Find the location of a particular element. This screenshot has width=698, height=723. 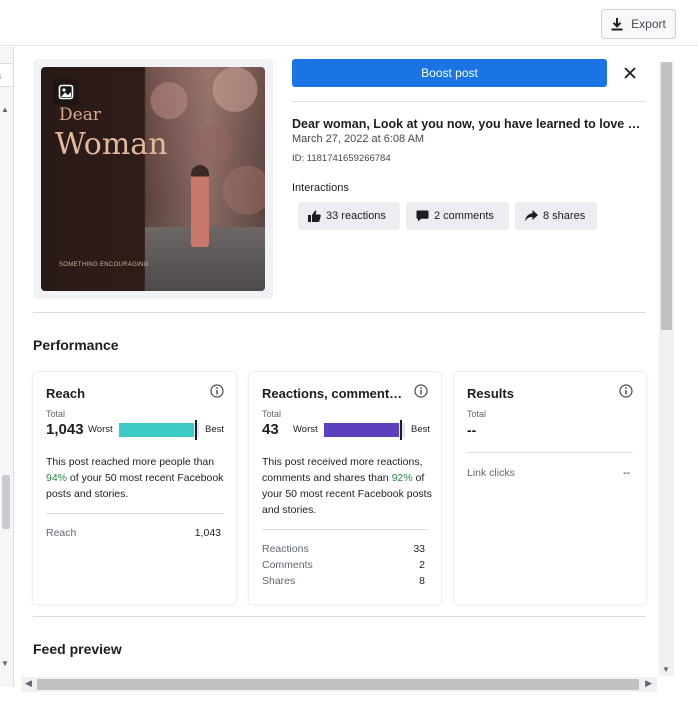

vertical-scrollbar-thumb is located at coordinates (666, 196).